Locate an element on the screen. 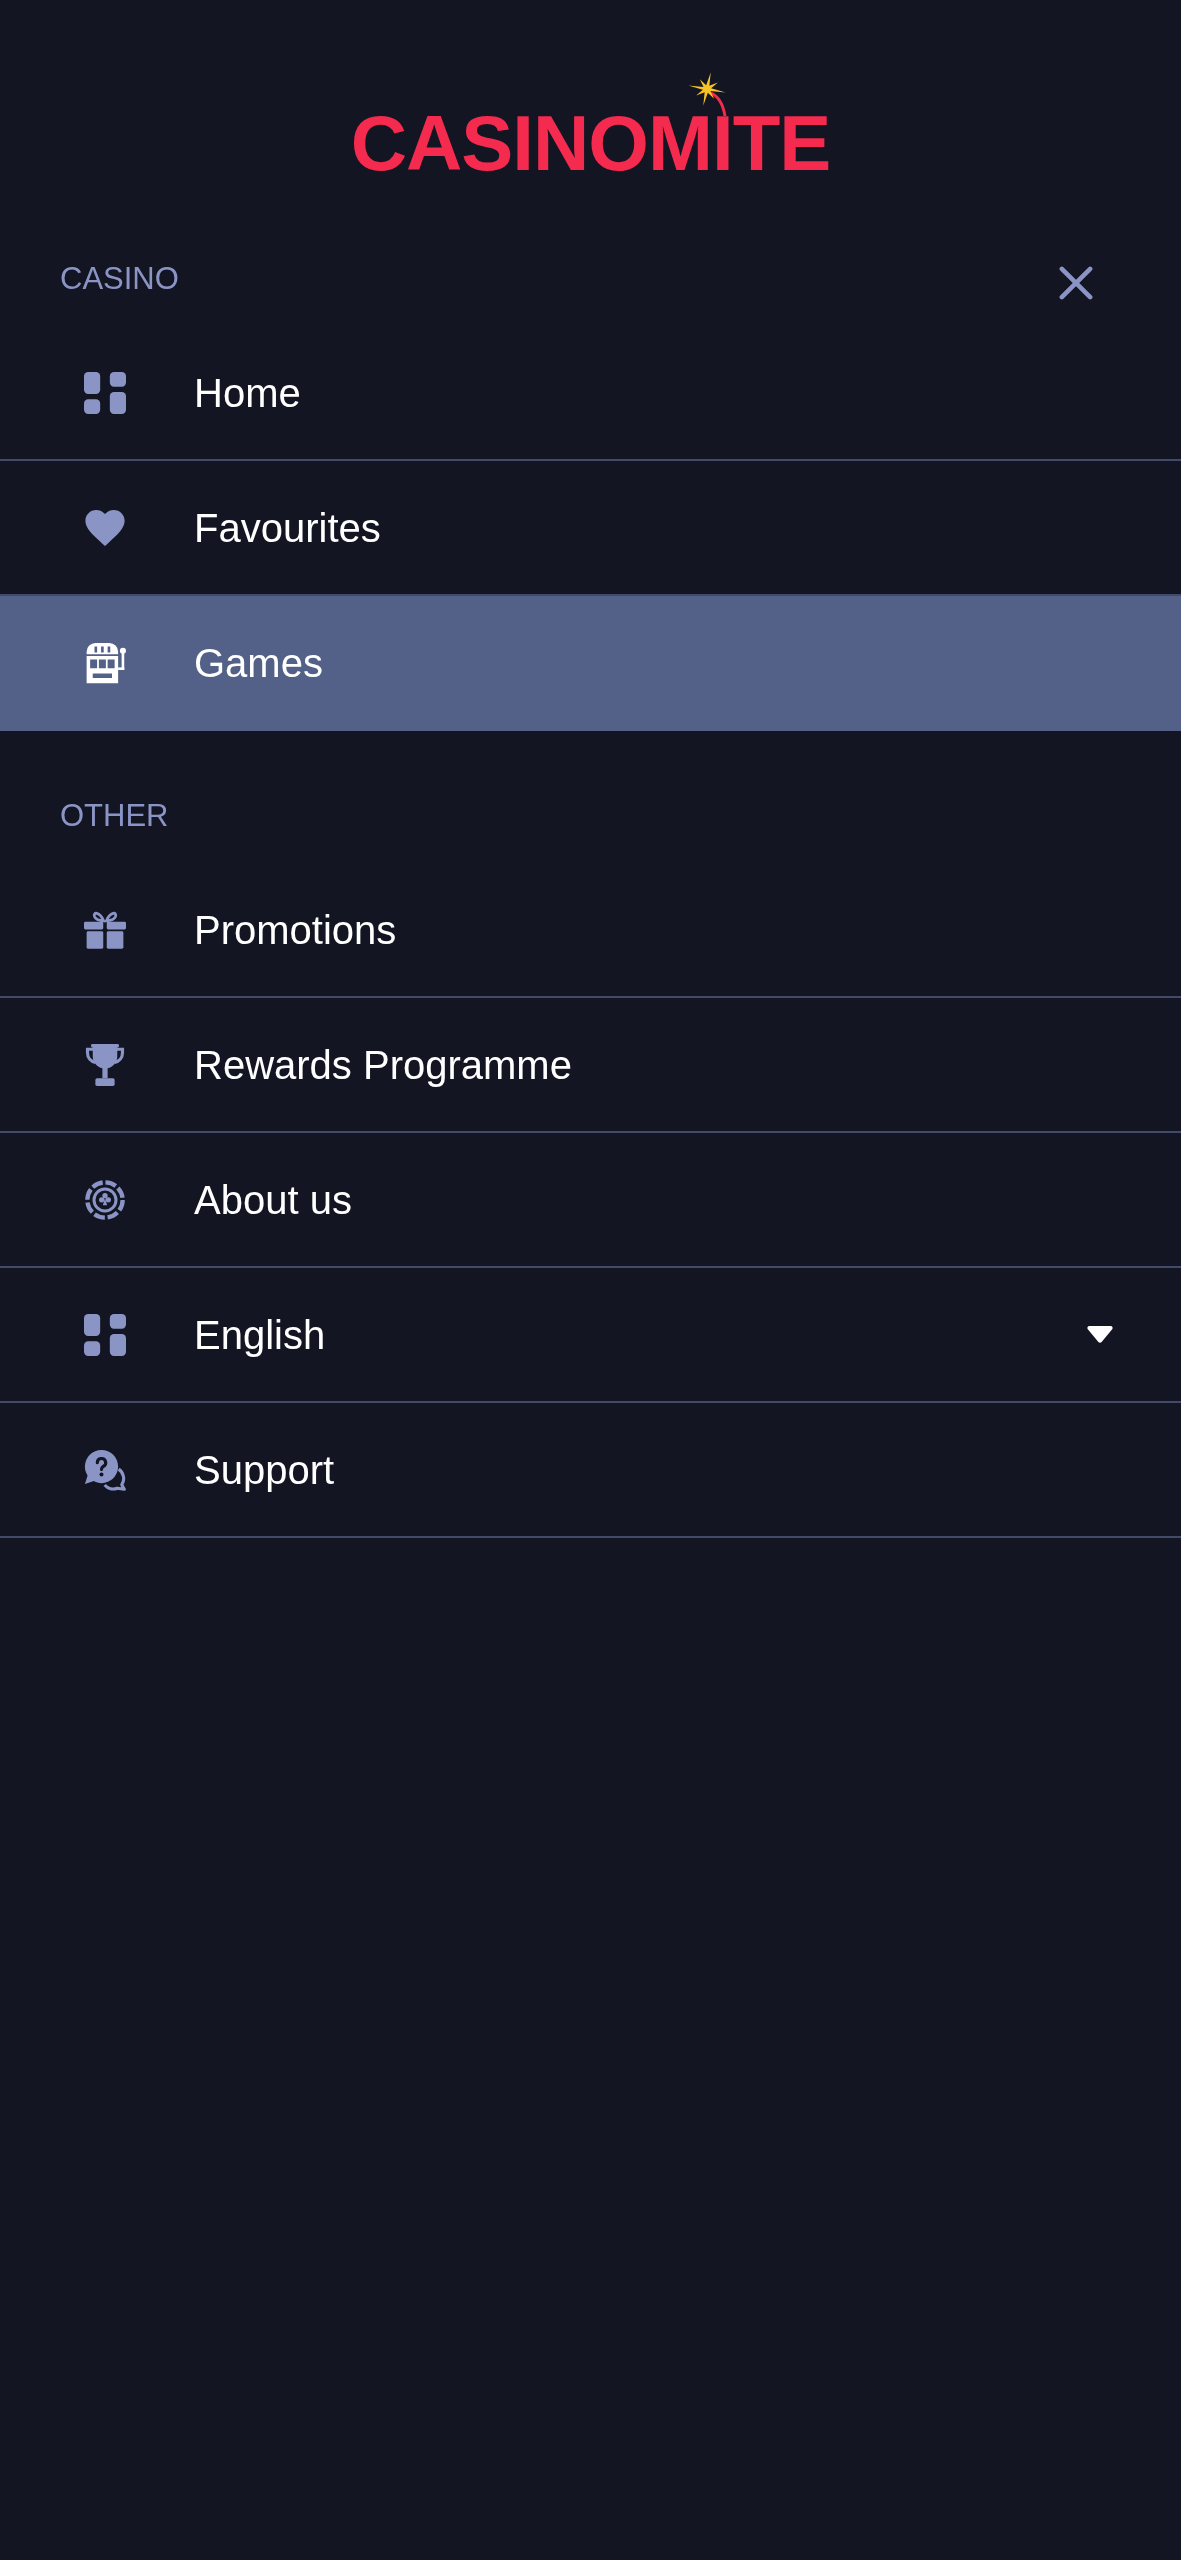 The width and height of the screenshot is (1181, 2560). gift-icon is located at coordinates (104, 929).